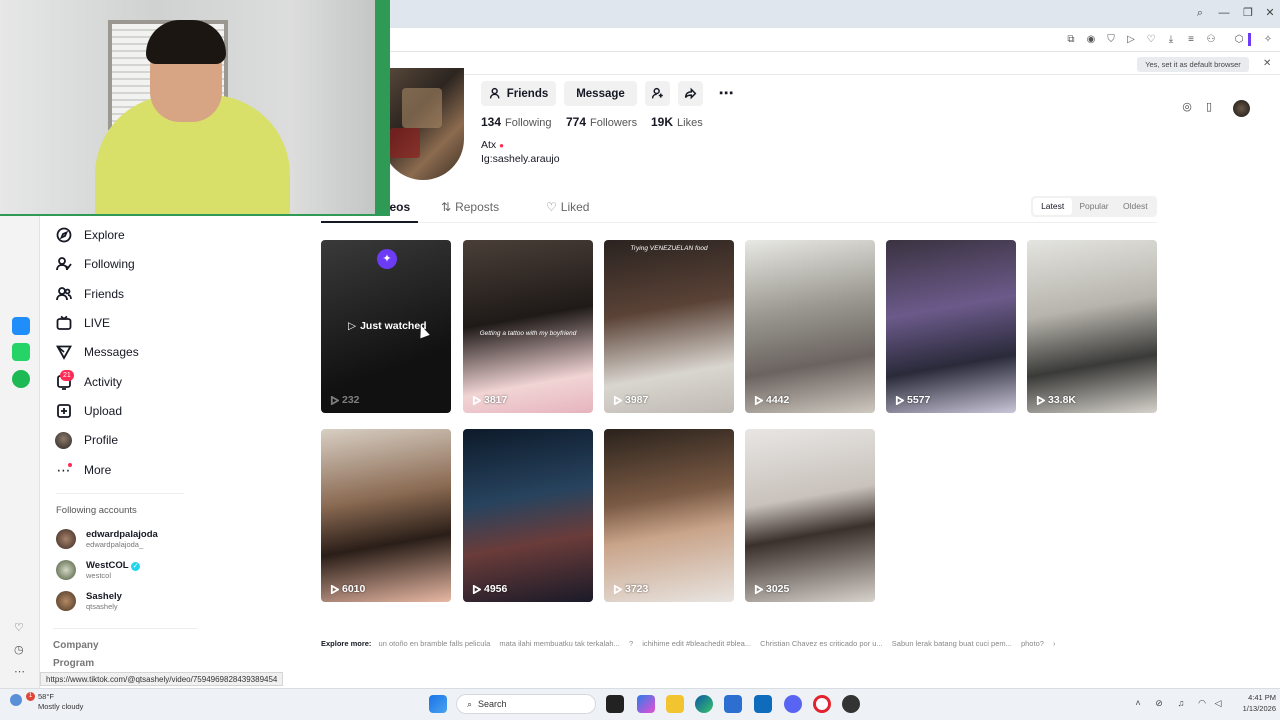  I want to click on whatsapp-icon, so click(21, 352).